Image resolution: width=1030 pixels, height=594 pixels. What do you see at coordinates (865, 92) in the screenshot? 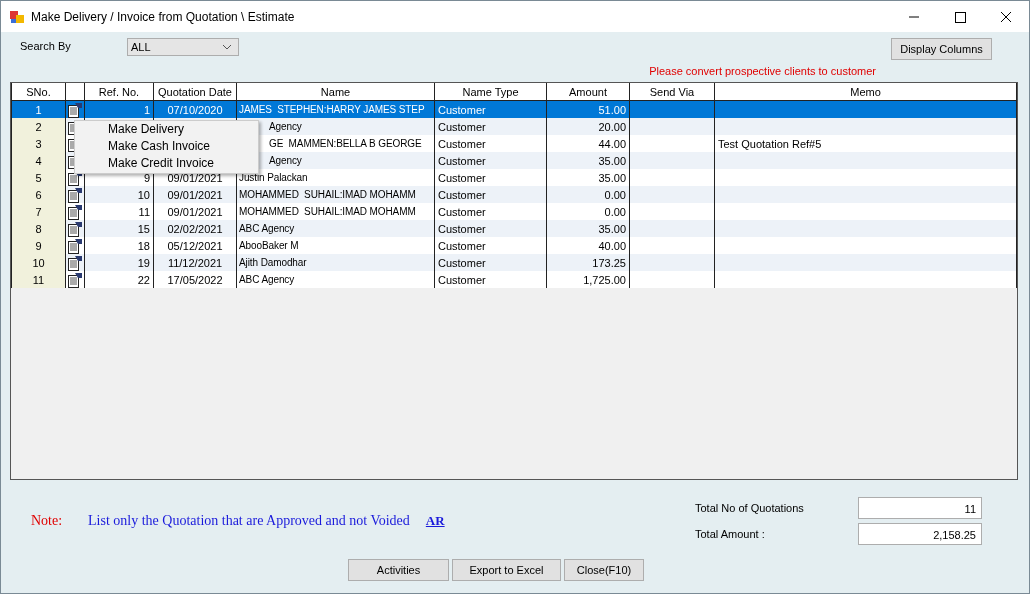
I see `column-header: Memo` at bounding box center [865, 92].